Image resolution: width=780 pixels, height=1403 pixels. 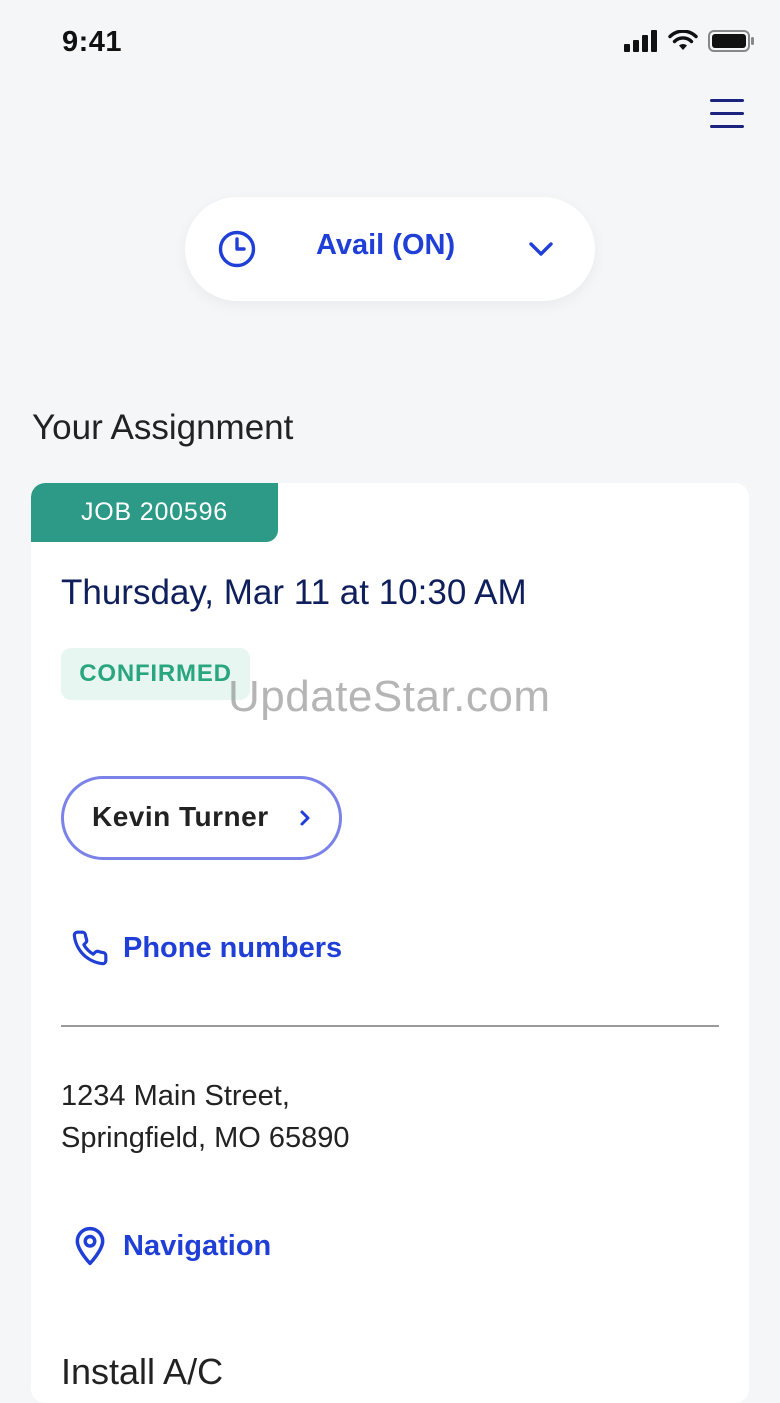 What do you see at coordinates (389, 696) in the screenshot?
I see `watermark: UpdateStar.com` at bounding box center [389, 696].